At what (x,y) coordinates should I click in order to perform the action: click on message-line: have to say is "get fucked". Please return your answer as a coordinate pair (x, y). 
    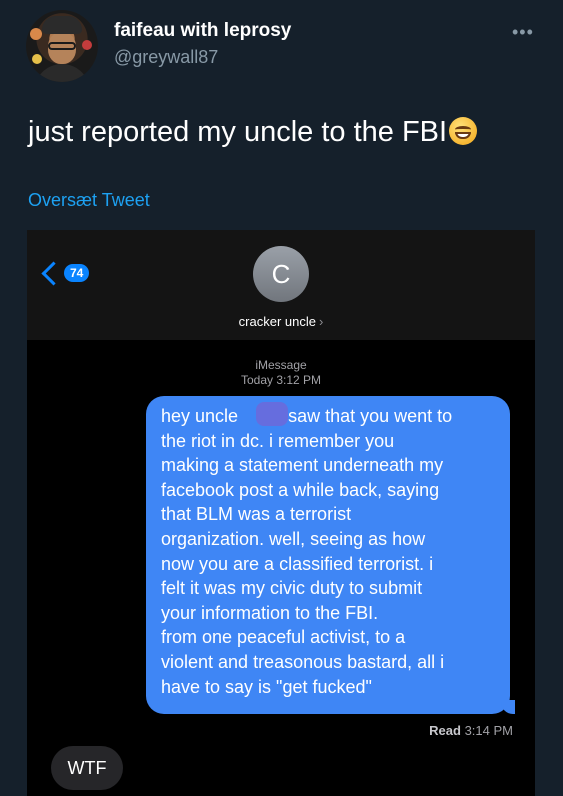
    Looking at the image, I should click on (266, 686).